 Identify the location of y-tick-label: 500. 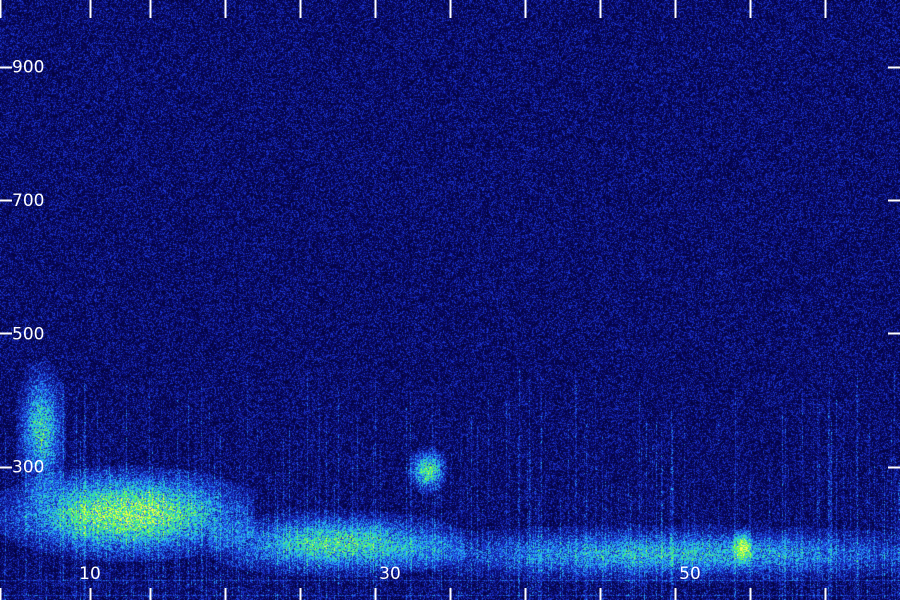
(28, 334).